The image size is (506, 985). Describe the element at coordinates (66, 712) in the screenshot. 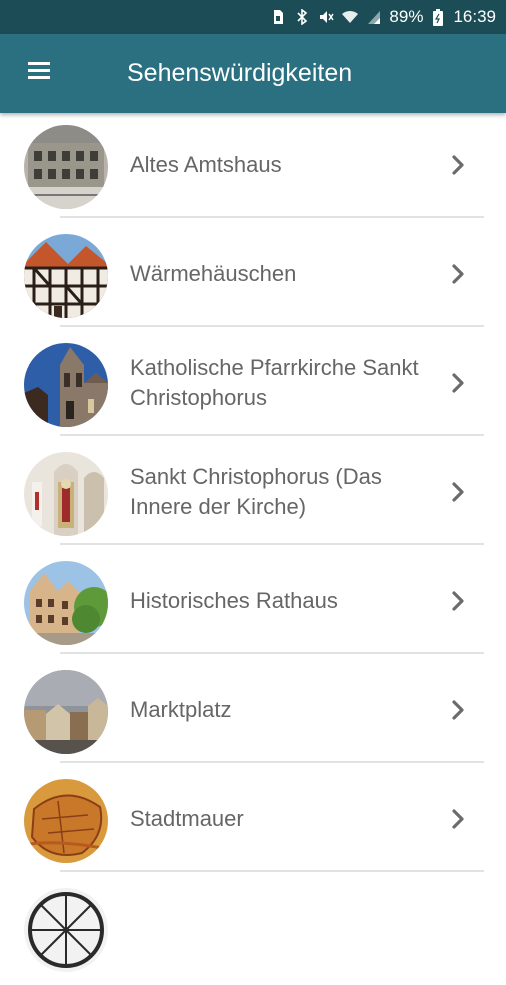

I see `market-square-photo` at that location.